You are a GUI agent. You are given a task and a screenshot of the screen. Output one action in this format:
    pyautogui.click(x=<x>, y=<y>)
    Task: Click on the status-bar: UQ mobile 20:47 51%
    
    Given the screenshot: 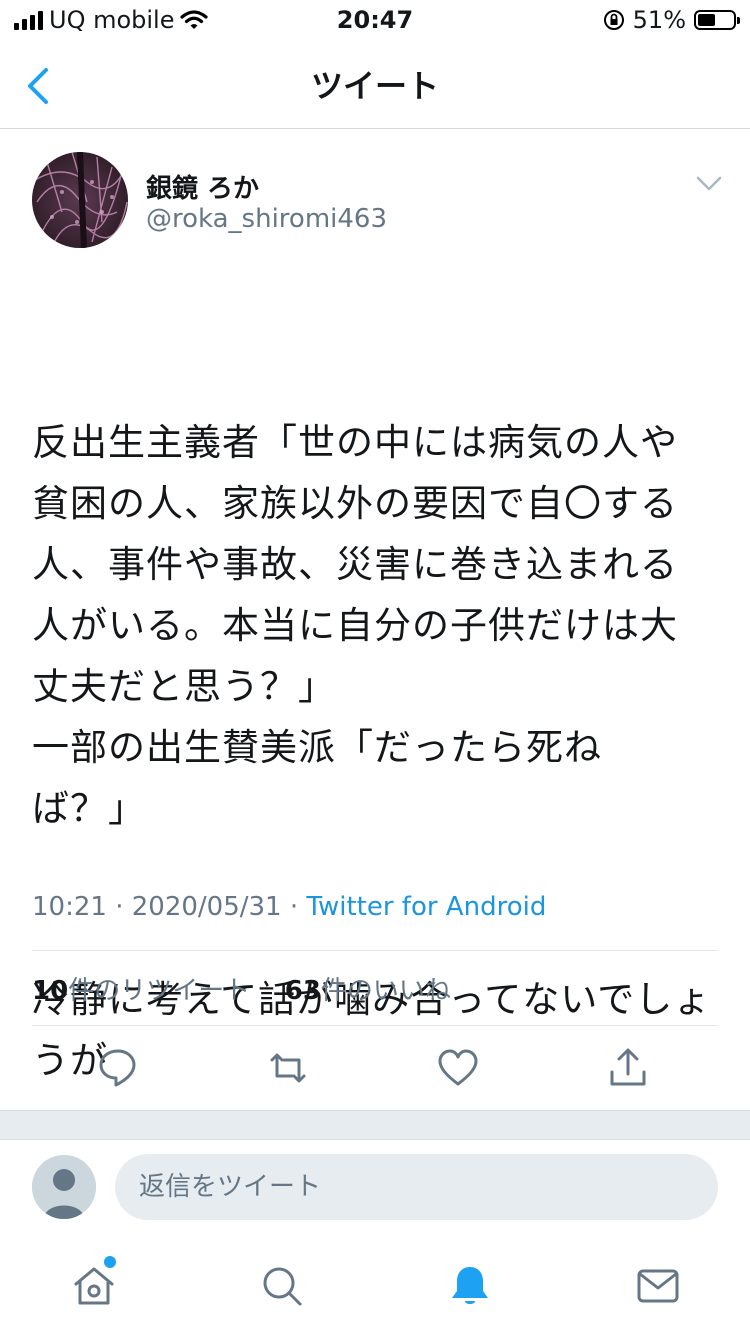 What is the action you would take?
    pyautogui.click(x=375, y=22)
    